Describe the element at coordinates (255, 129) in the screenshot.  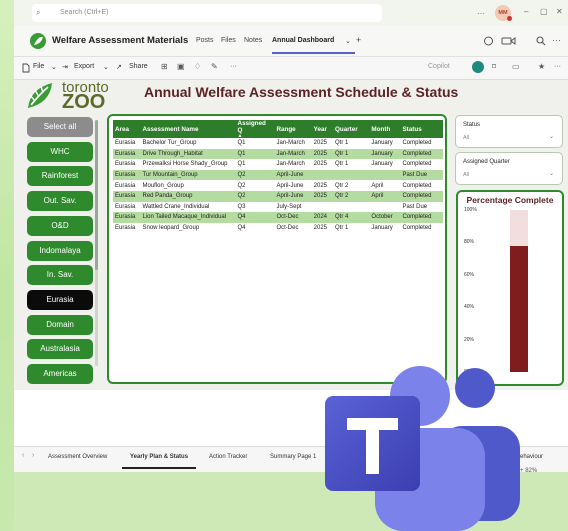
I see `column-header: Assigned Q ▲` at that location.